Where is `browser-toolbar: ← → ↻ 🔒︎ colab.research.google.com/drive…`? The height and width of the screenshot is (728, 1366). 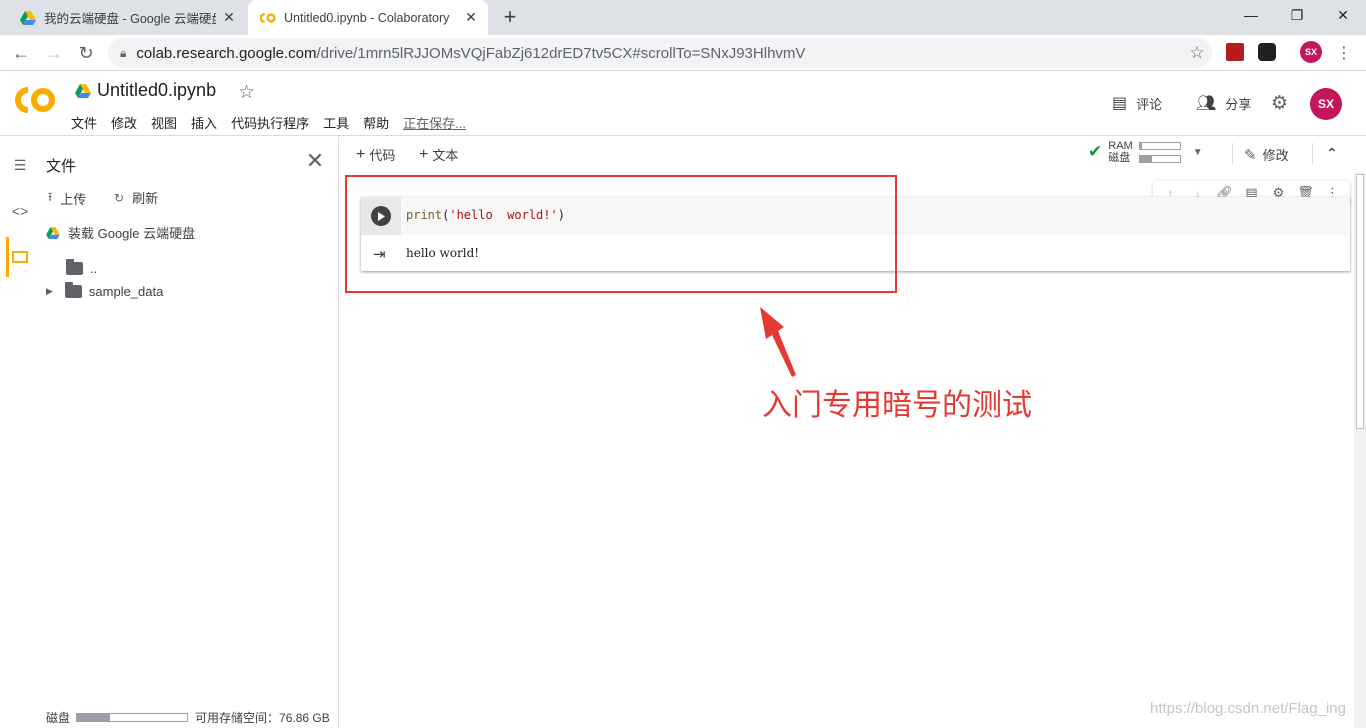
browser-toolbar: ← → ↻ 🔒︎ colab.research.google.com/drive… is located at coordinates (683, 53).